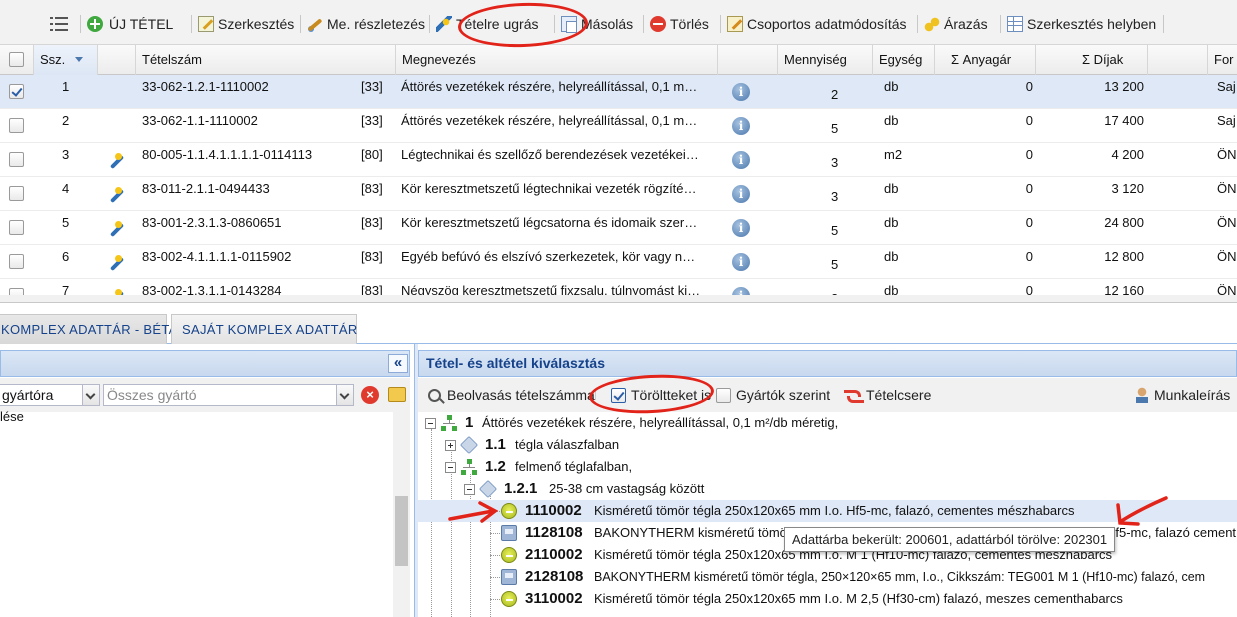 Image resolution: width=1237 pixels, height=617 pixels. I want to click on group-edit-button: Csoportos adatmódosítás, so click(819, 24).